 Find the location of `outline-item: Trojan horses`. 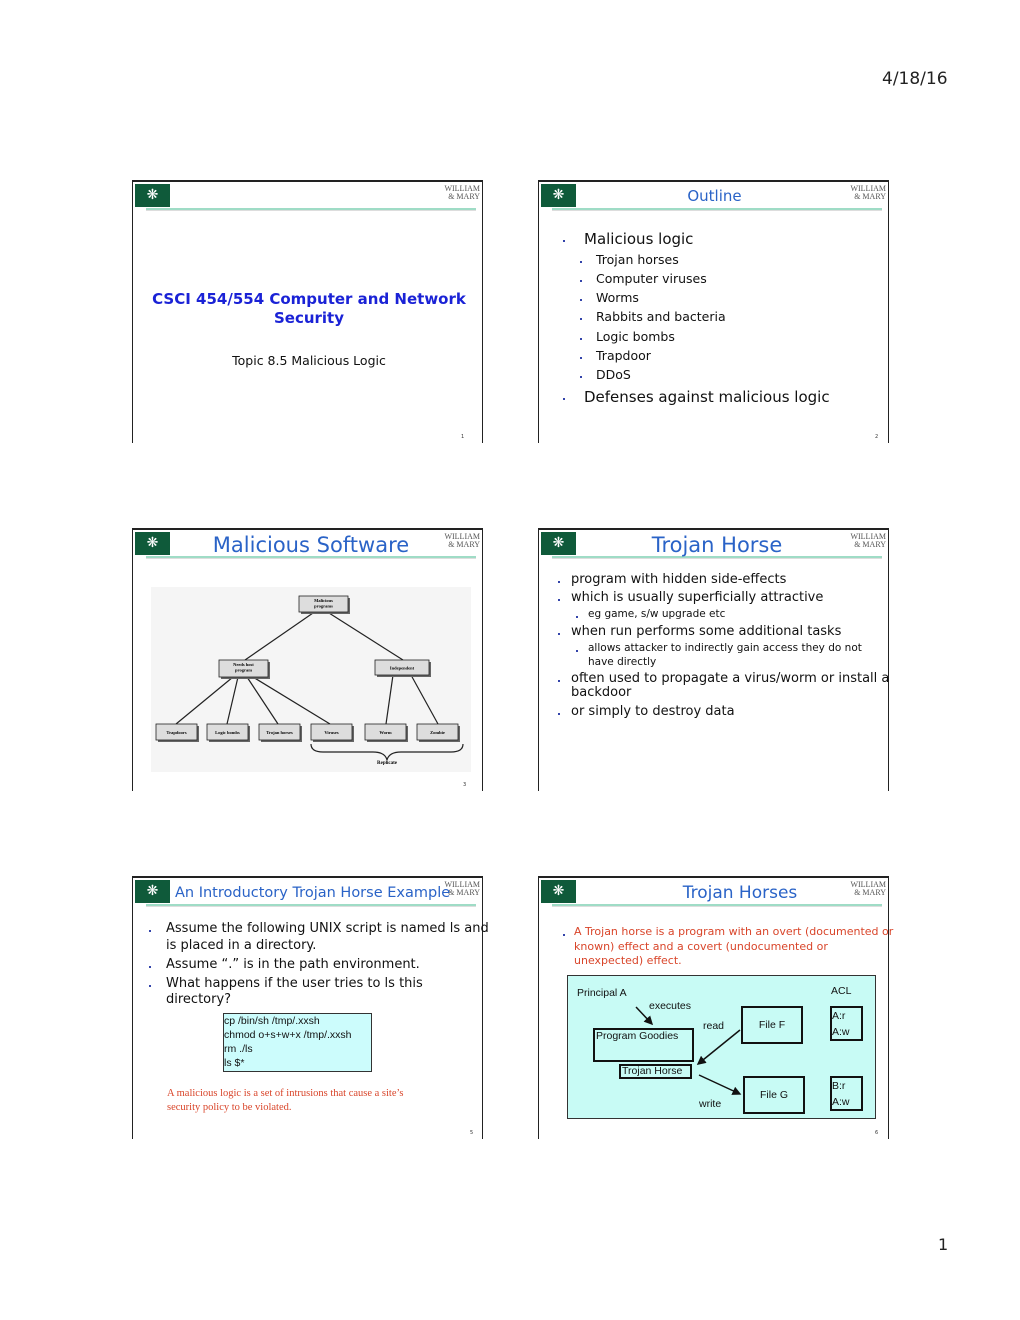

outline-item: Trojan horses is located at coordinates (637, 259).